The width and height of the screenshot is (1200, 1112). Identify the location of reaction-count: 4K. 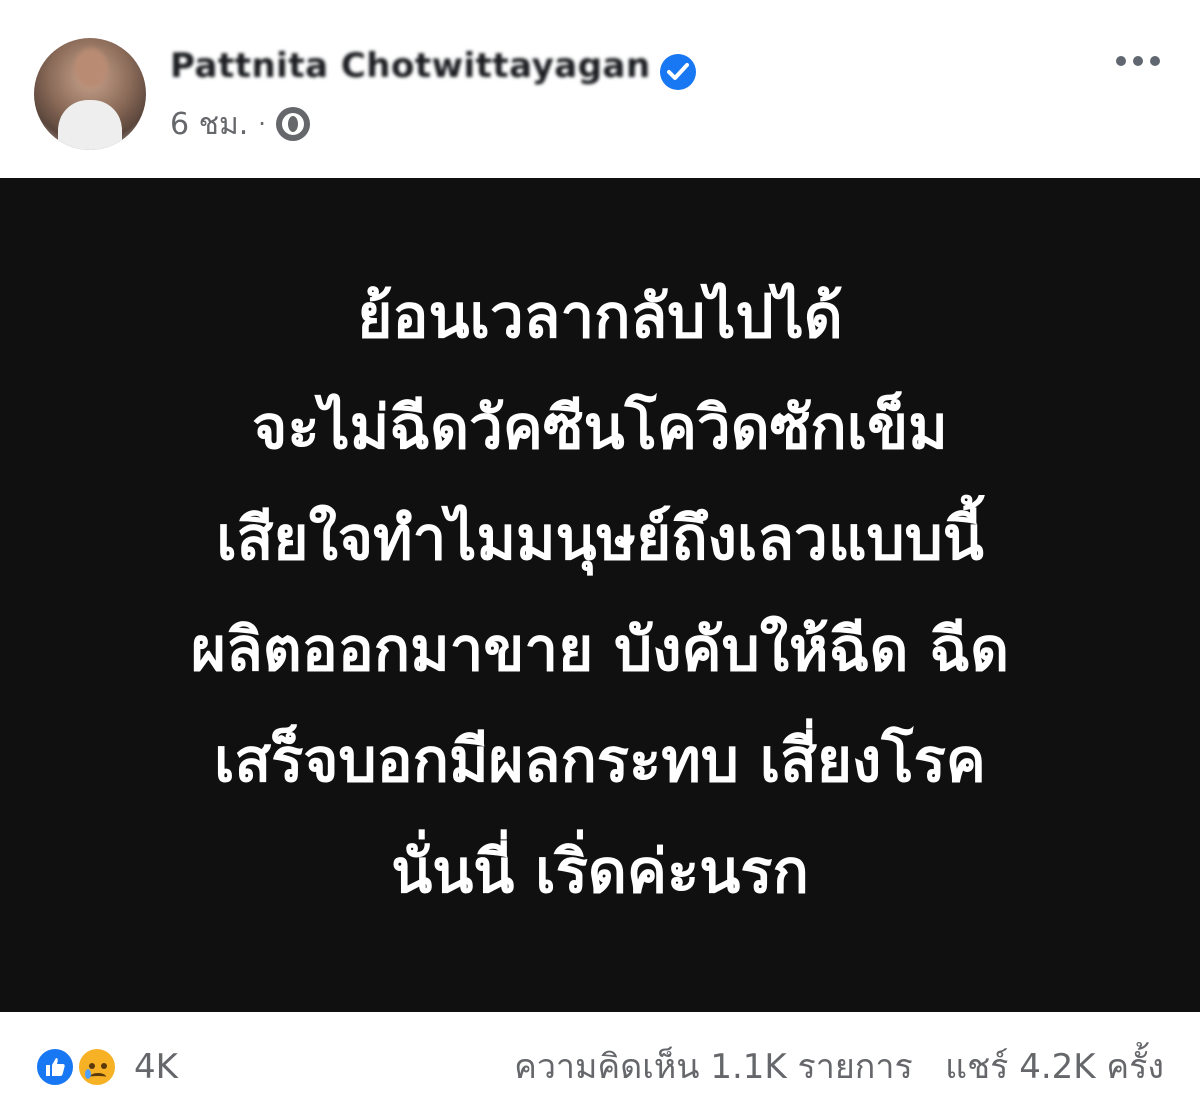
(156, 1067).